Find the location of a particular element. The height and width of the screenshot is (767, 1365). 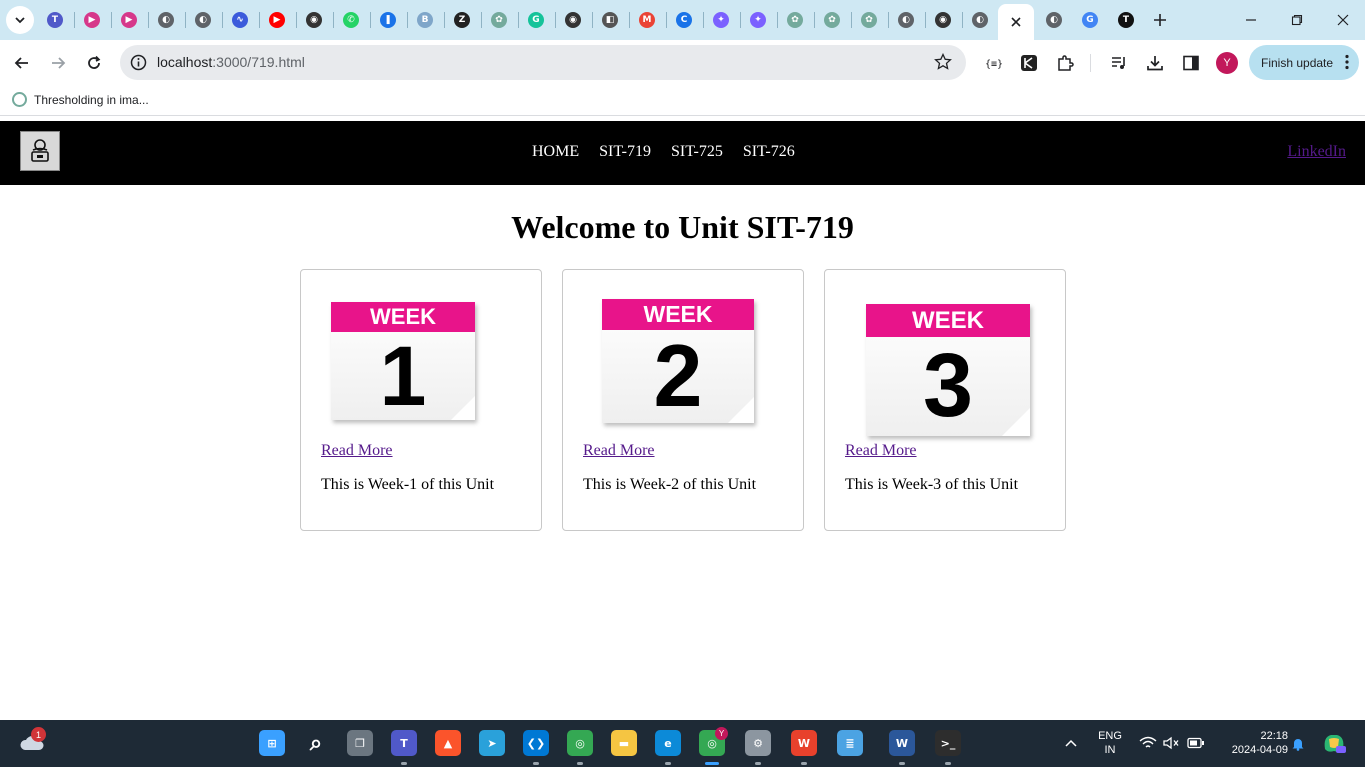

linkedin-link: LinkedIn is located at coordinates (1316, 152).